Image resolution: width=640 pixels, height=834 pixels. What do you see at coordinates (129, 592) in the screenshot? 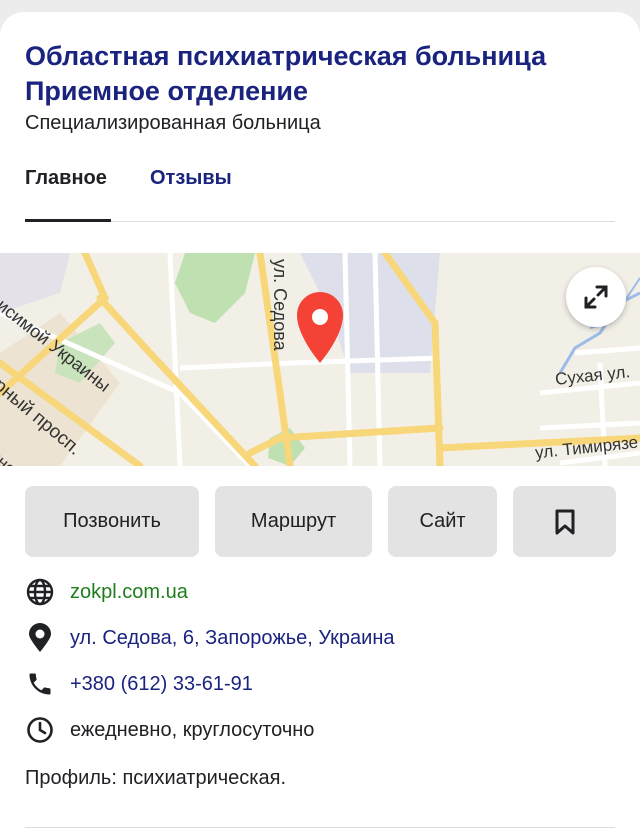
I see `website-link: zokpl.com.ua` at bounding box center [129, 592].